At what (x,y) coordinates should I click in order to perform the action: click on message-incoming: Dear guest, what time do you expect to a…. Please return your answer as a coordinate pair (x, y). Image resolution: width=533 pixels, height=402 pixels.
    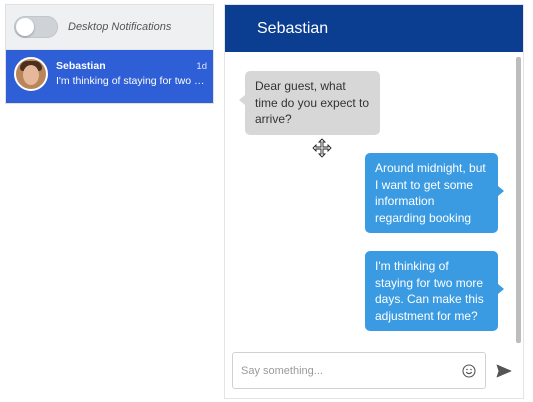
    Looking at the image, I should click on (309, 103).